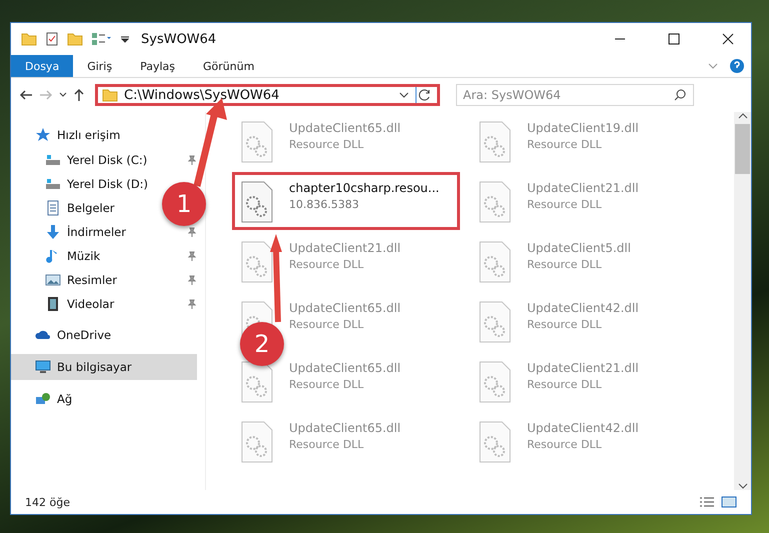 The width and height of the screenshot is (769, 533). What do you see at coordinates (63, 95) in the screenshot?
I see `recent-button` at bounding box center [63, 95].